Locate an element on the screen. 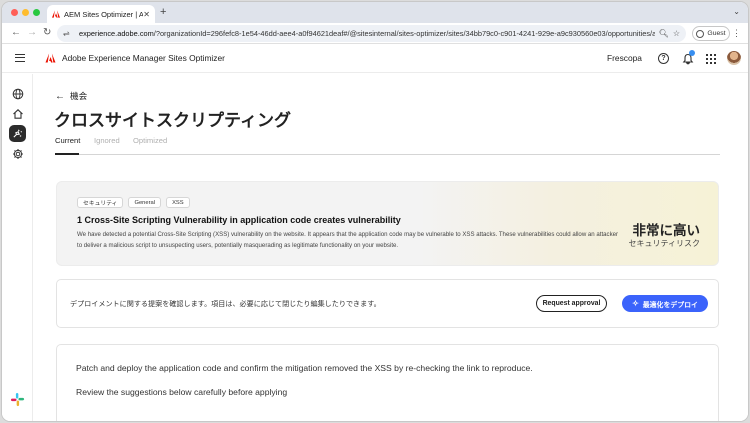  risk-label: セキュリティリスク is located at coordinates (664, 243).